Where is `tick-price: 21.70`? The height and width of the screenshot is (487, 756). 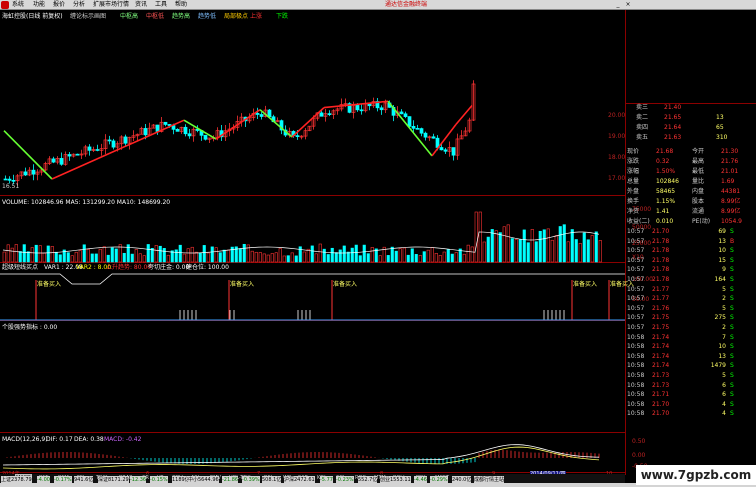
tick-price: 21.70 is located at coordinates (661, 404).